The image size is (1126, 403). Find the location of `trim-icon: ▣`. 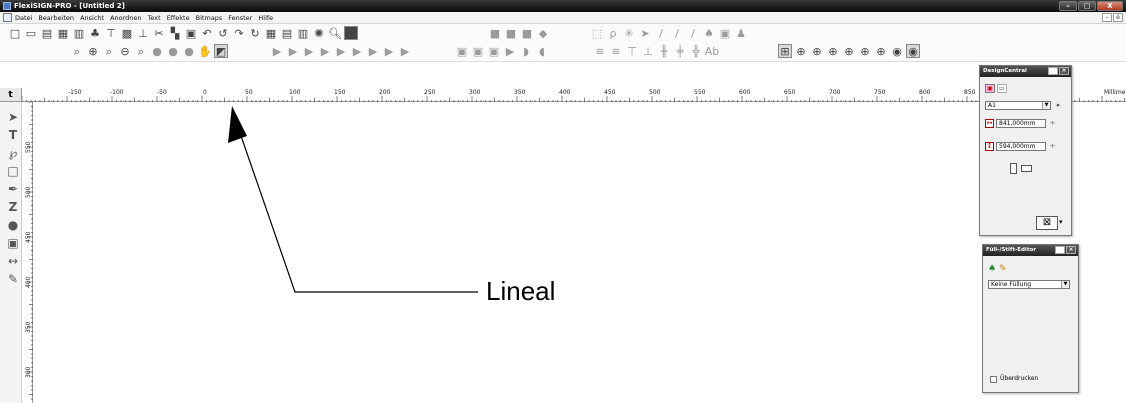

trim-icon: ▣ is located at coordinates (478, 51).